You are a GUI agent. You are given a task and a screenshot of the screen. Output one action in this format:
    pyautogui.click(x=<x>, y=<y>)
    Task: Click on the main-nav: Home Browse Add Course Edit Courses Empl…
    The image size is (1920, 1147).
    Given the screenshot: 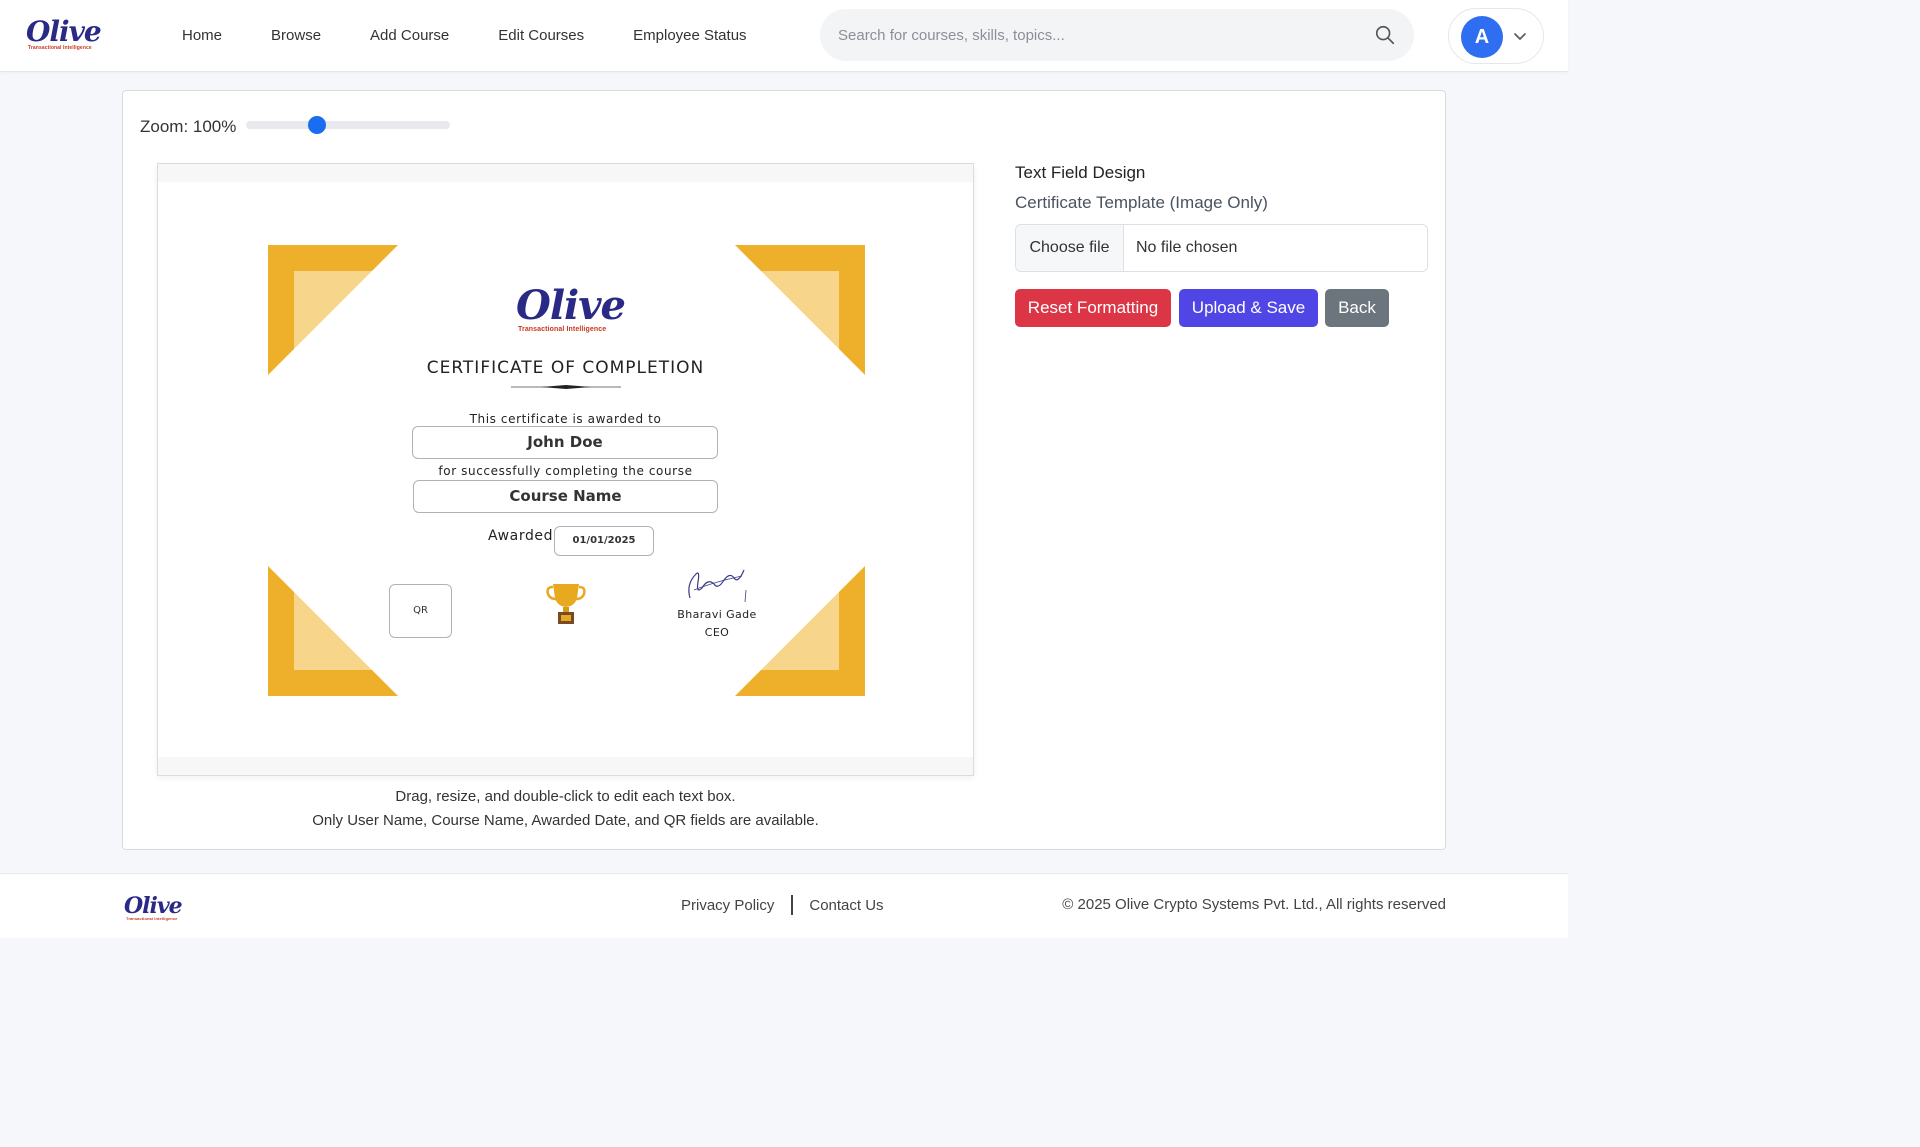 What is the action you would take?
    pyautogui.click(x=489, y=36)
    